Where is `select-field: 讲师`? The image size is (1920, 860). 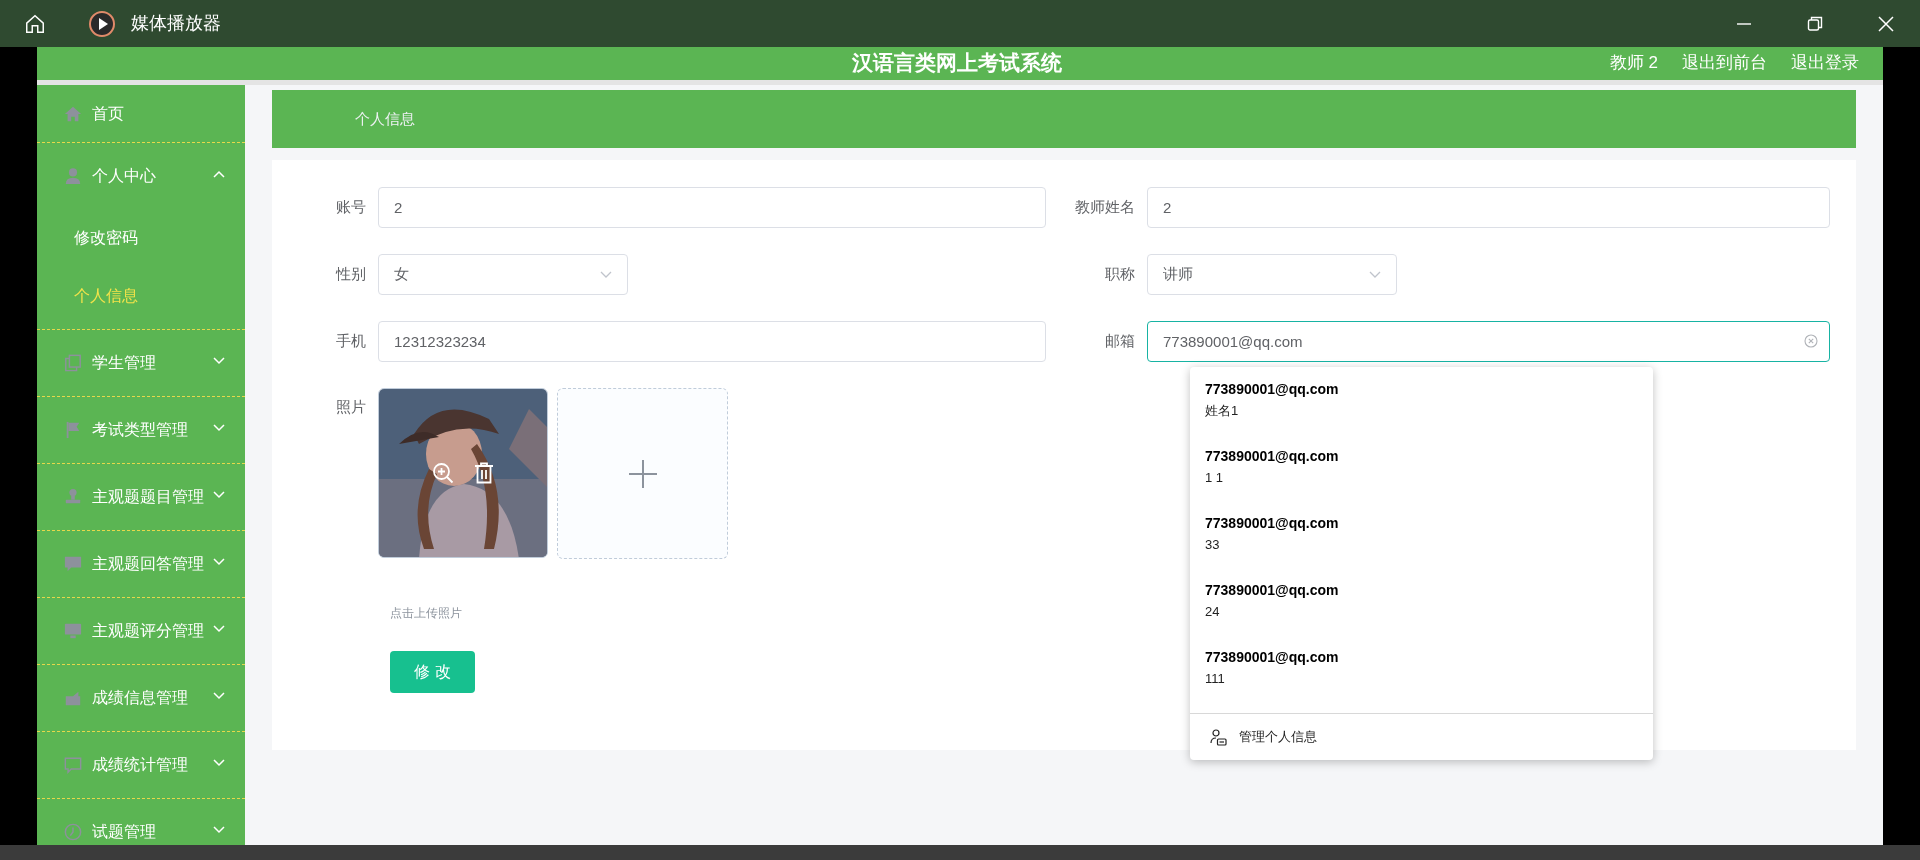 select-field: 讲师 is located at coordinates (1272, 274).